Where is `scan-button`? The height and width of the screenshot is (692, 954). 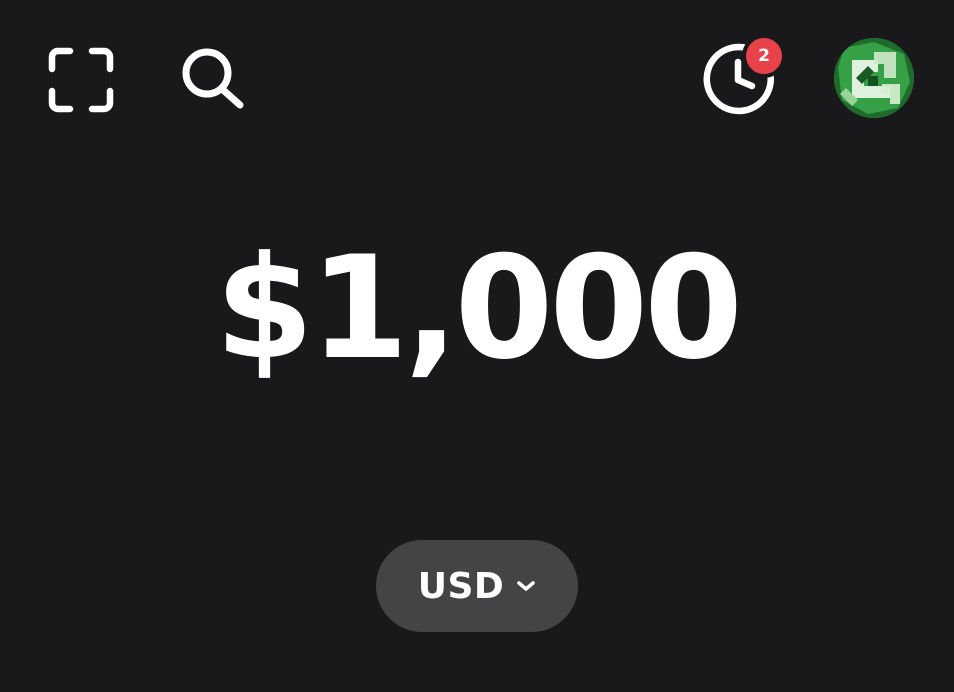 scan-button is located at coordinates (81, 80).